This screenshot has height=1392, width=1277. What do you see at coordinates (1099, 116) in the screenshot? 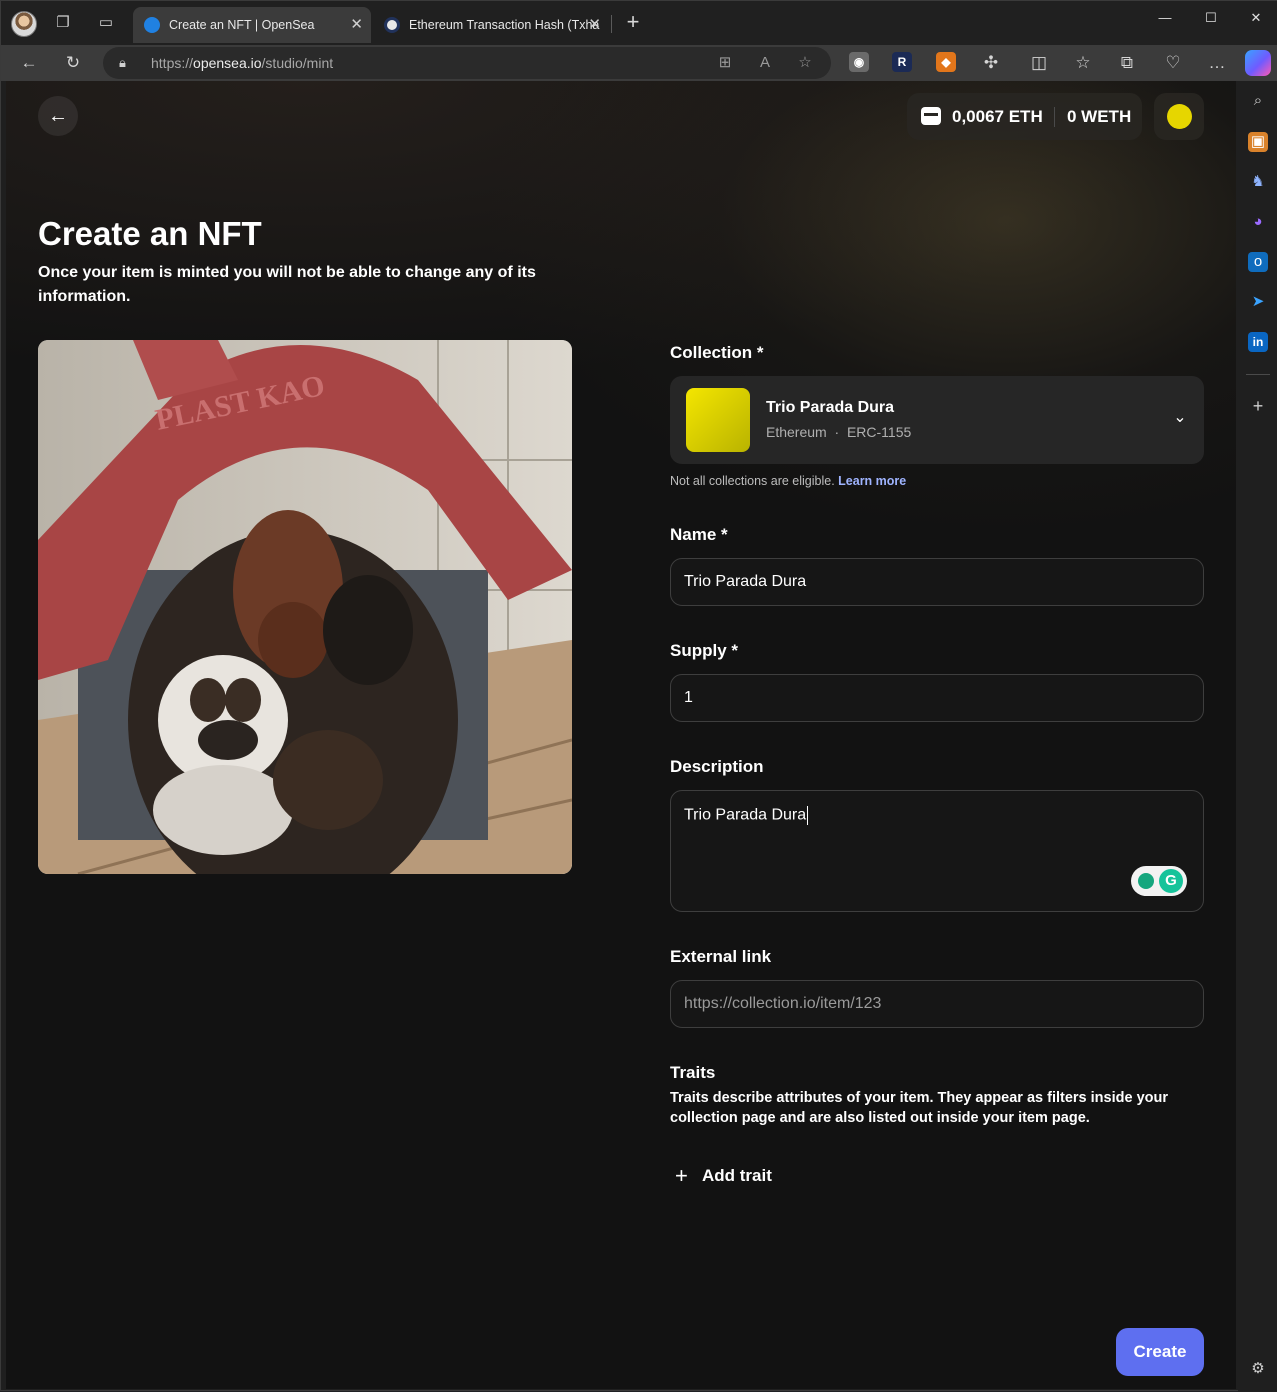
I see `weth-balance: 0 WETH` at bounding box center [1099, 116].